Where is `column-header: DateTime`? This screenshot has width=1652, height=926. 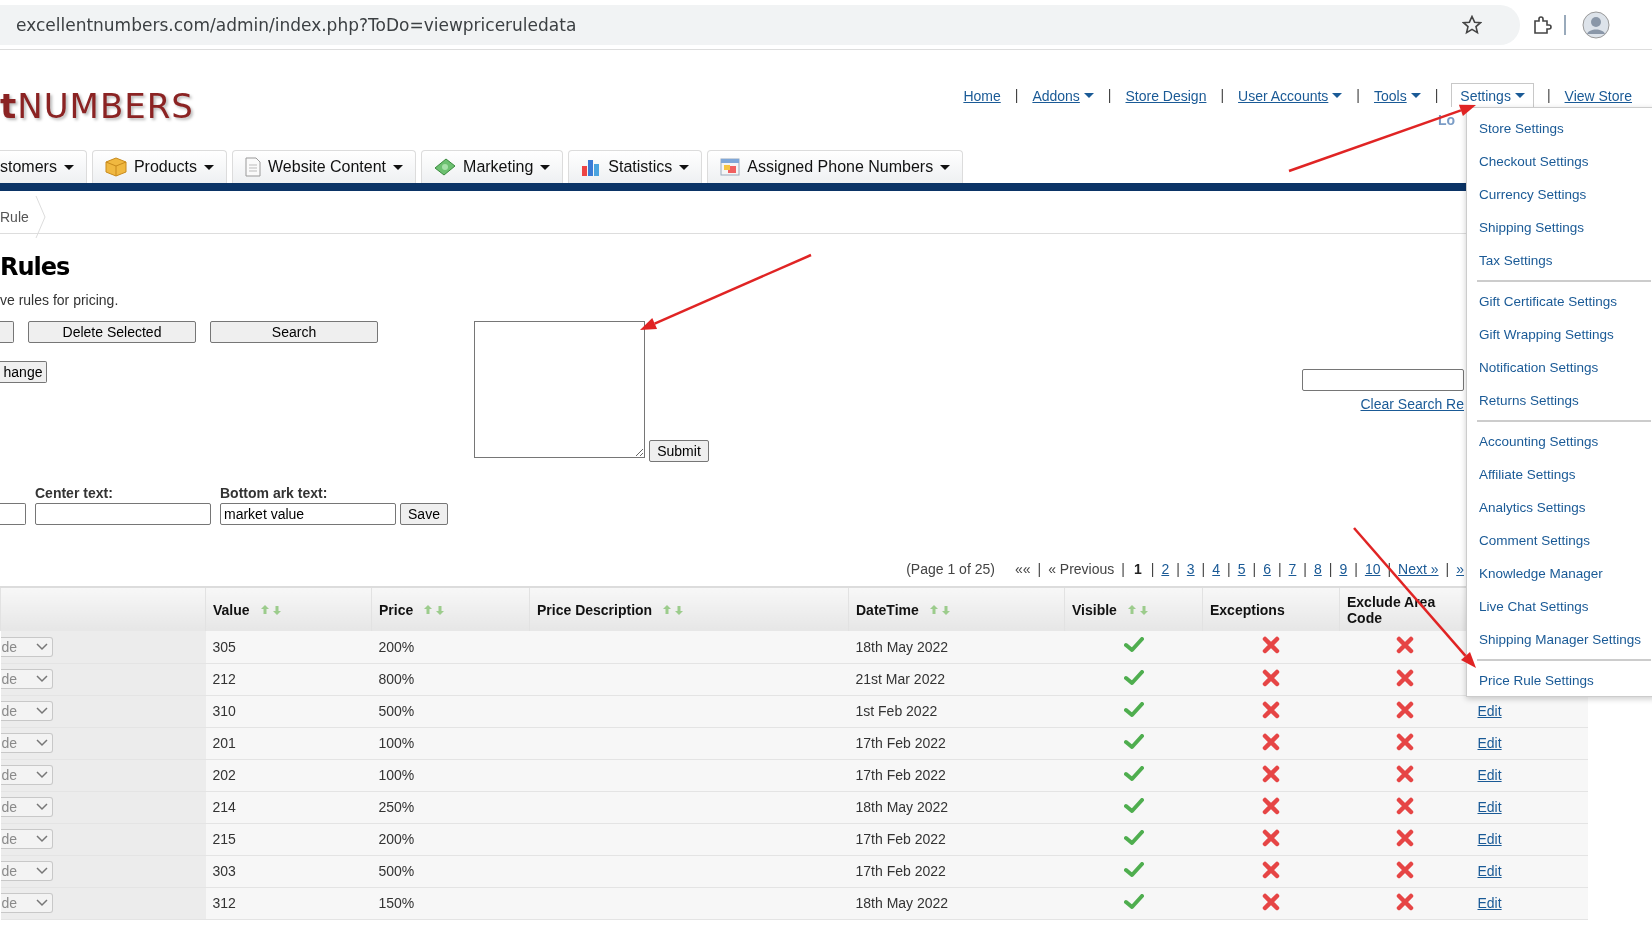 column-header: DateTime is located at coordinates (956, 609).